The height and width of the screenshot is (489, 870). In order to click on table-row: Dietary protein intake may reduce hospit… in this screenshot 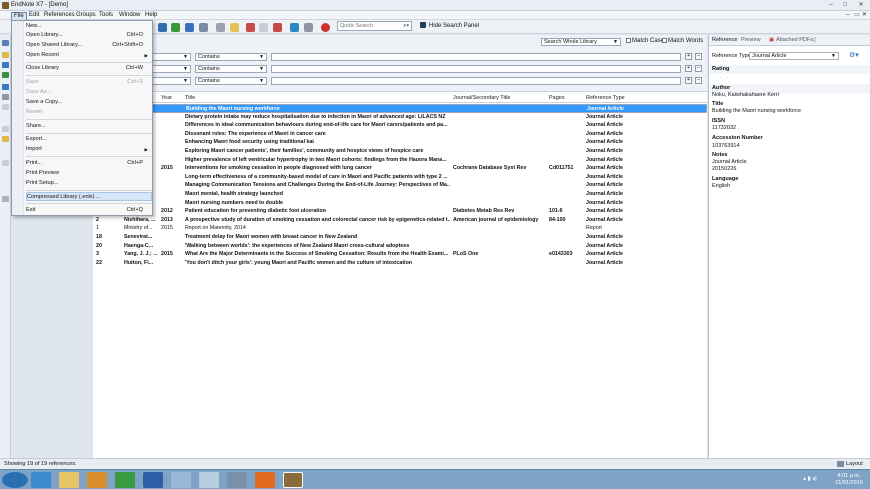, I will do `click(400, 117)`.